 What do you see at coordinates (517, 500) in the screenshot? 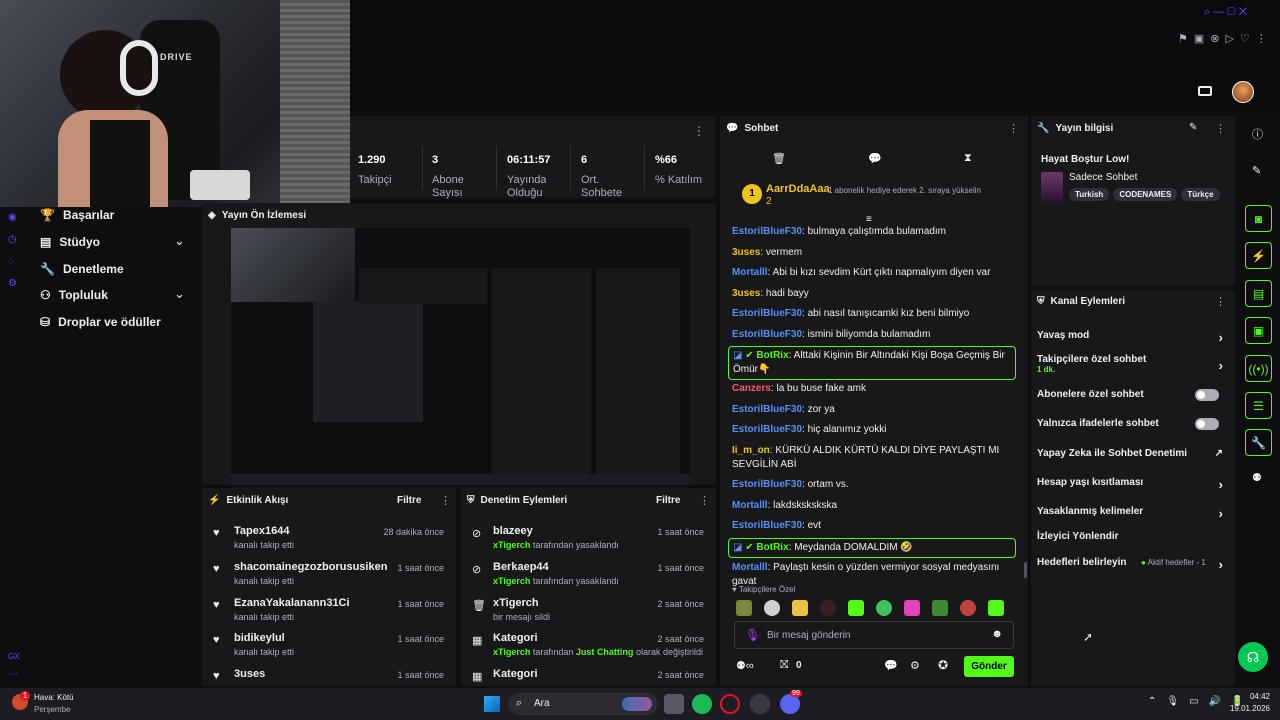
I see `moderation-header: ⛨ Denetim Eylemleri` at bounding box center [517, 500].